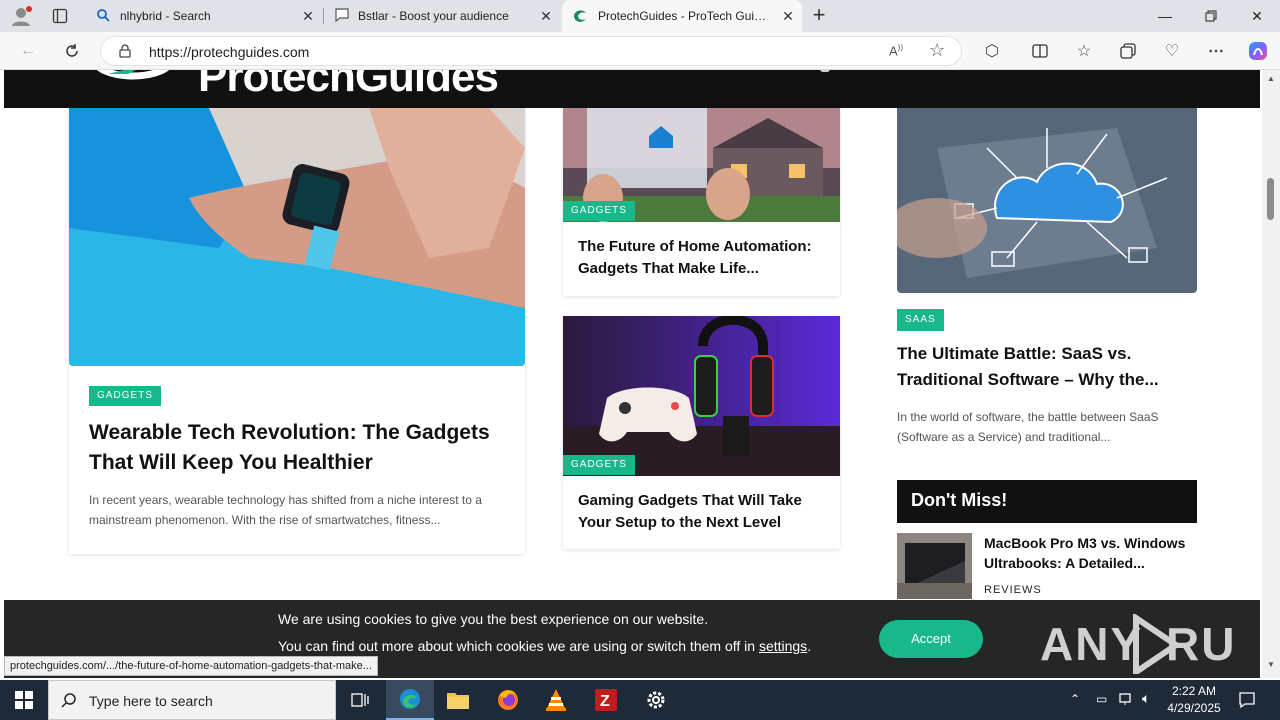 This screenshot has width=1280, height=720. I want to click on filezilla-icon: Z, so click(606, 700).